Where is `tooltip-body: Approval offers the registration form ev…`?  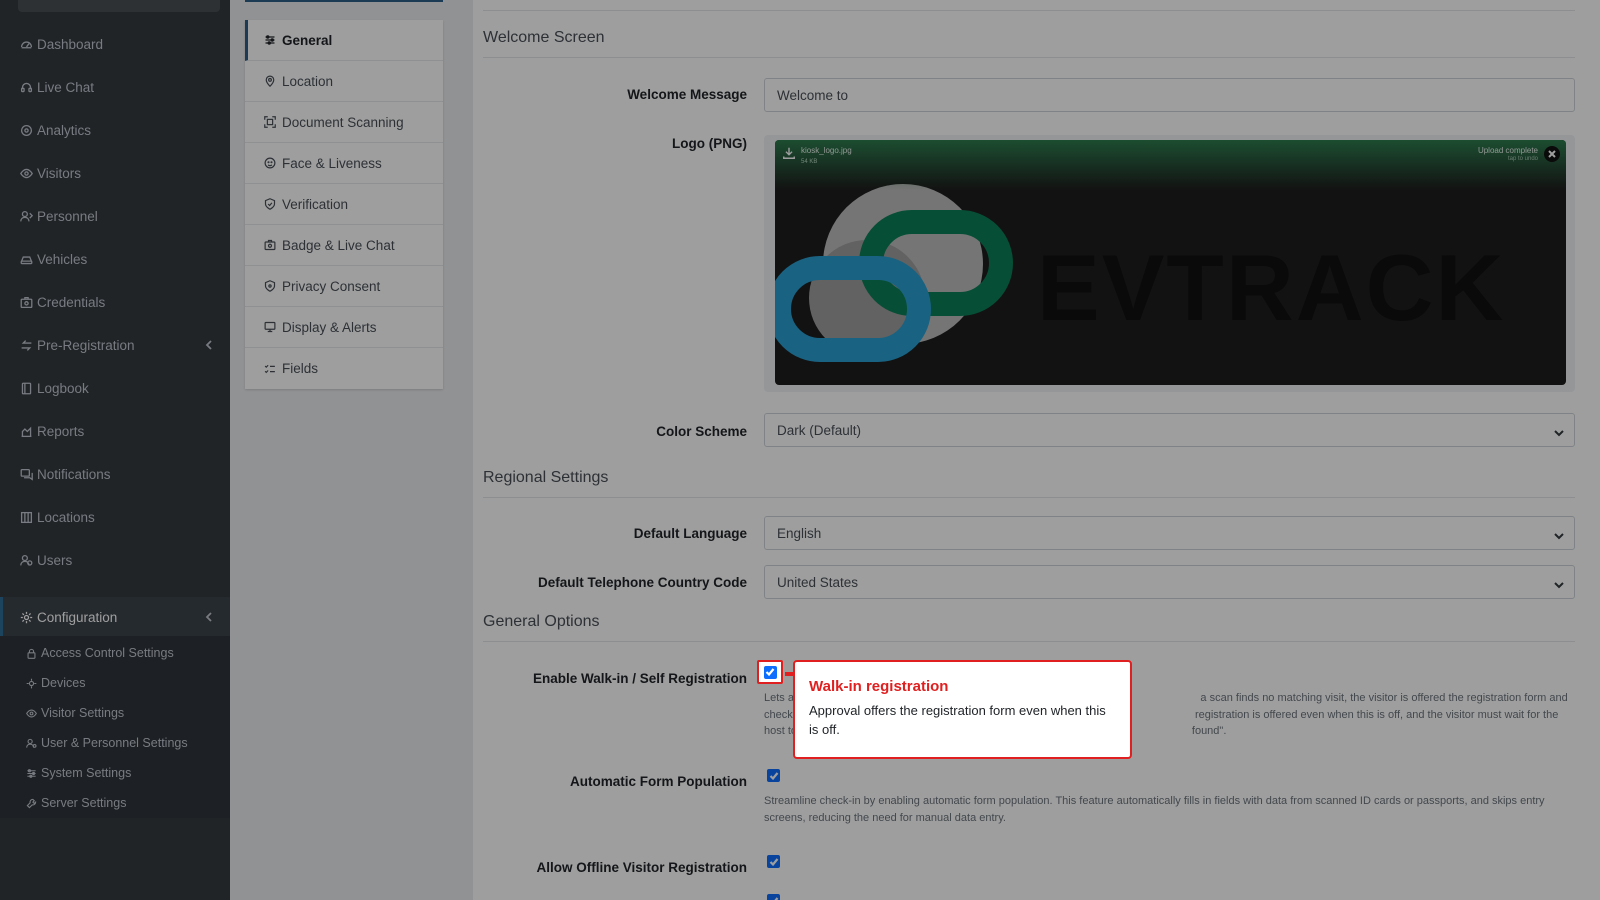
tooltip-body: Approval offers the registration form ev… is located at coordinates (957, 720).